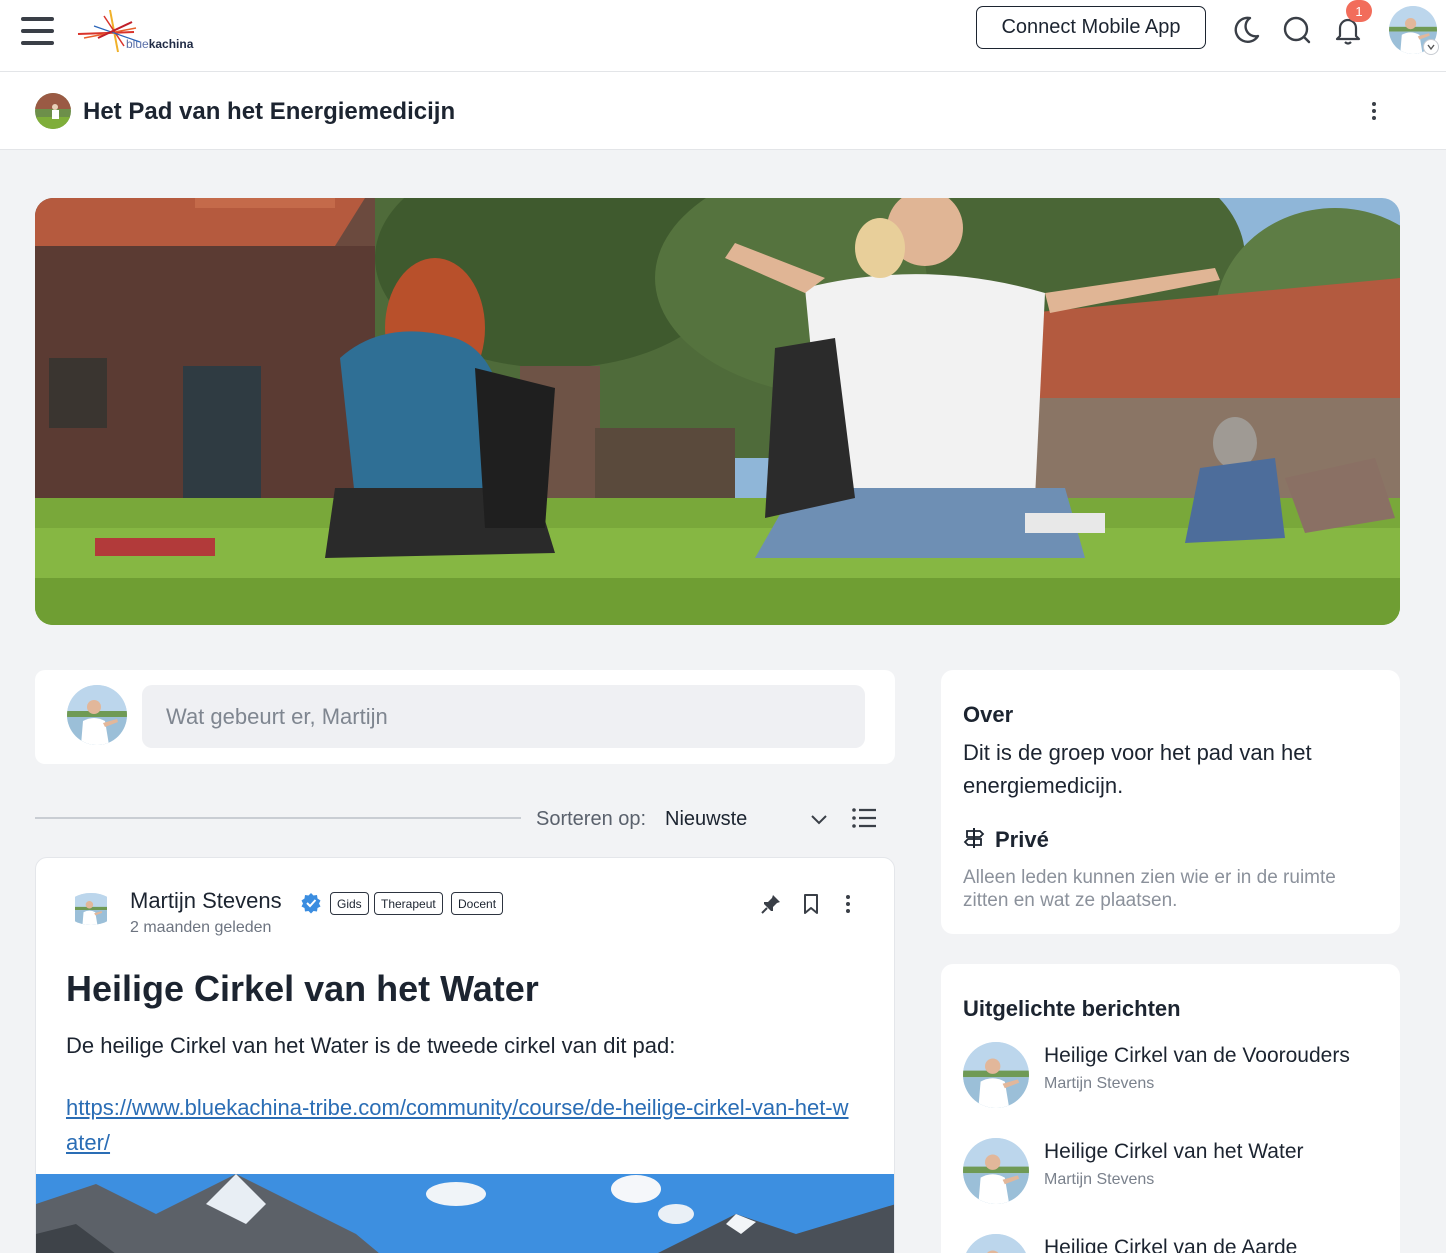 The image size is (1446, 1253). I want to click on moon-icon, so click(1246, 30).